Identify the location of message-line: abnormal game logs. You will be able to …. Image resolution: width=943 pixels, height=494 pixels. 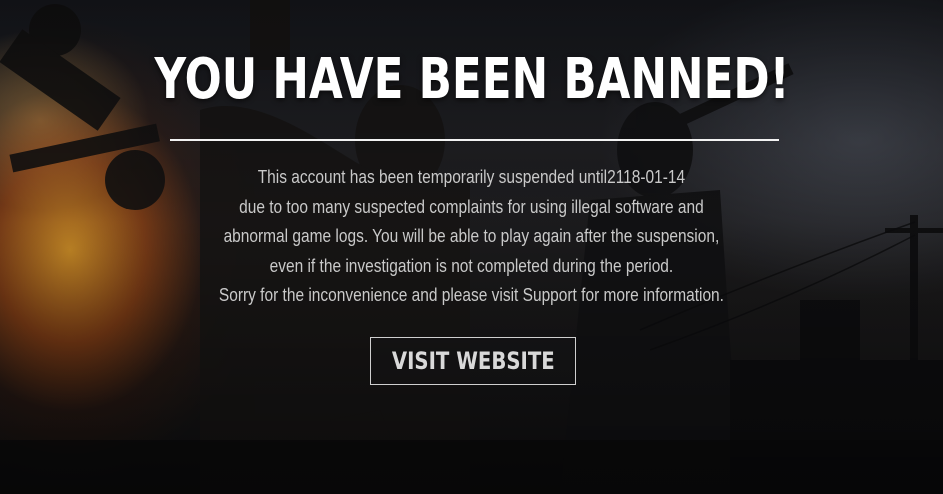
(471, 236).